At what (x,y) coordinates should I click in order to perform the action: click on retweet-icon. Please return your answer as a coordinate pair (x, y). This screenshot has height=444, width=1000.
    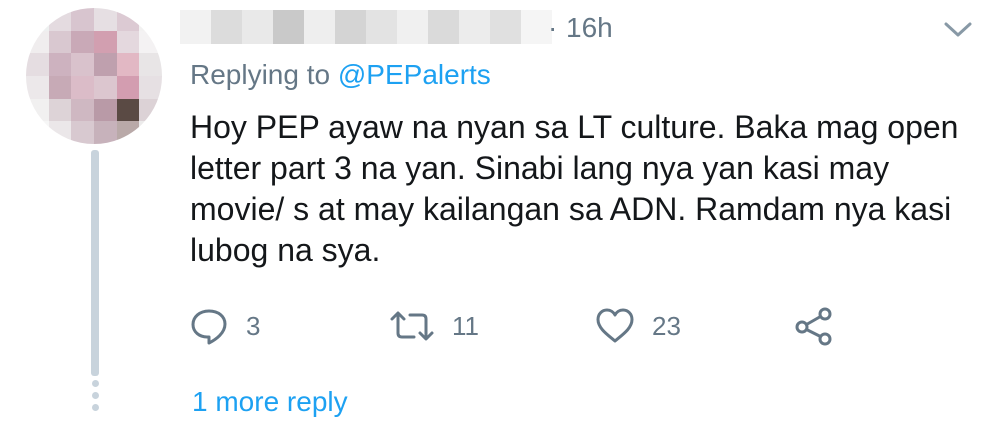
    Looking at the image, I should click on (412, 326).